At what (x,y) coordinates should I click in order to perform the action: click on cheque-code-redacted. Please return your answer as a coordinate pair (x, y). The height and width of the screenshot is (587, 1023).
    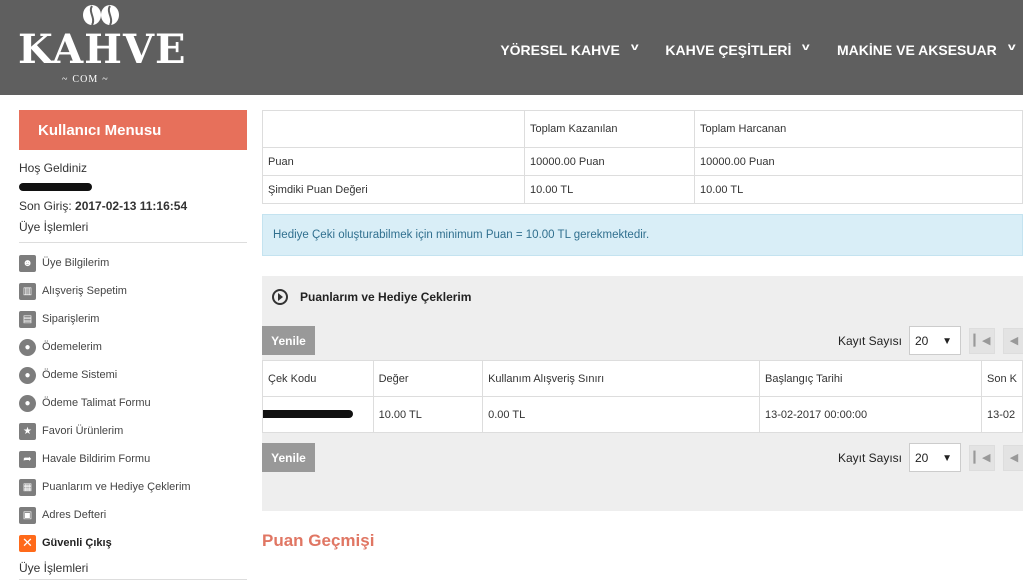
    Looking at the image, I should click on (318, 414).